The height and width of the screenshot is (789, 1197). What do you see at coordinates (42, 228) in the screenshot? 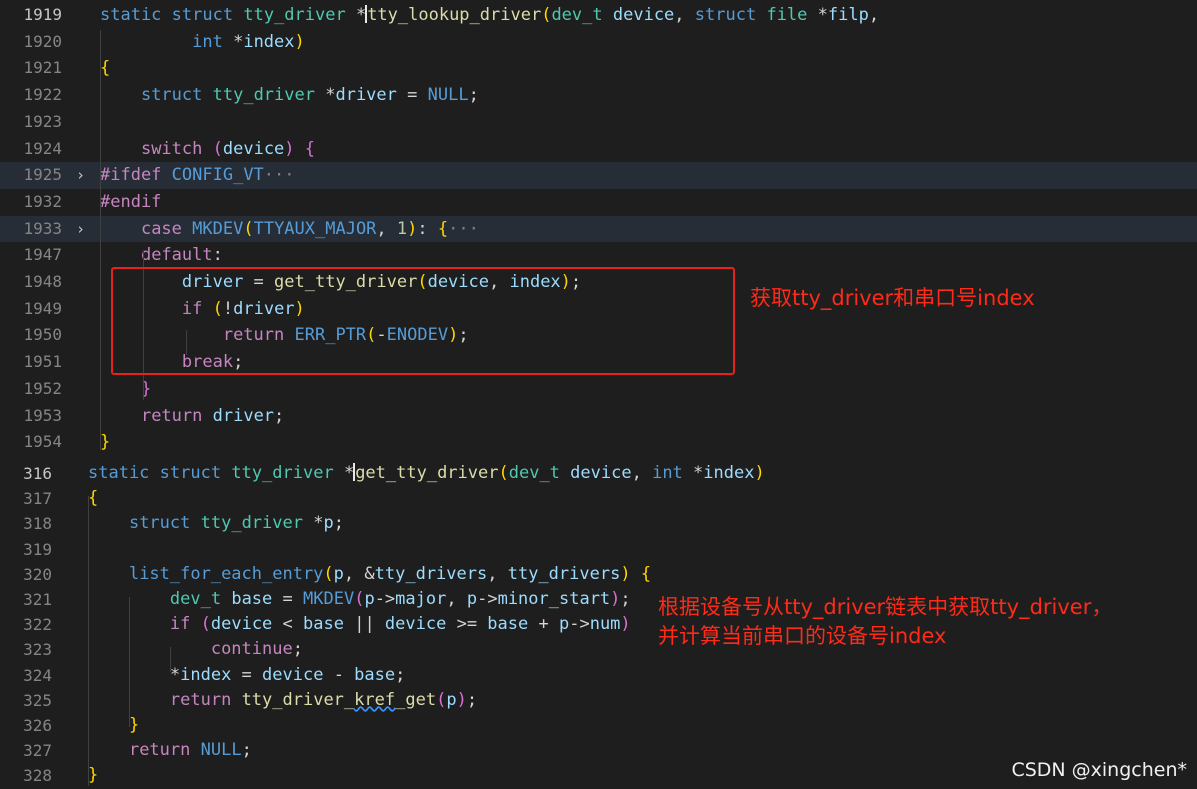
I see `line-number: 1933` at bounding box center [42, 228].